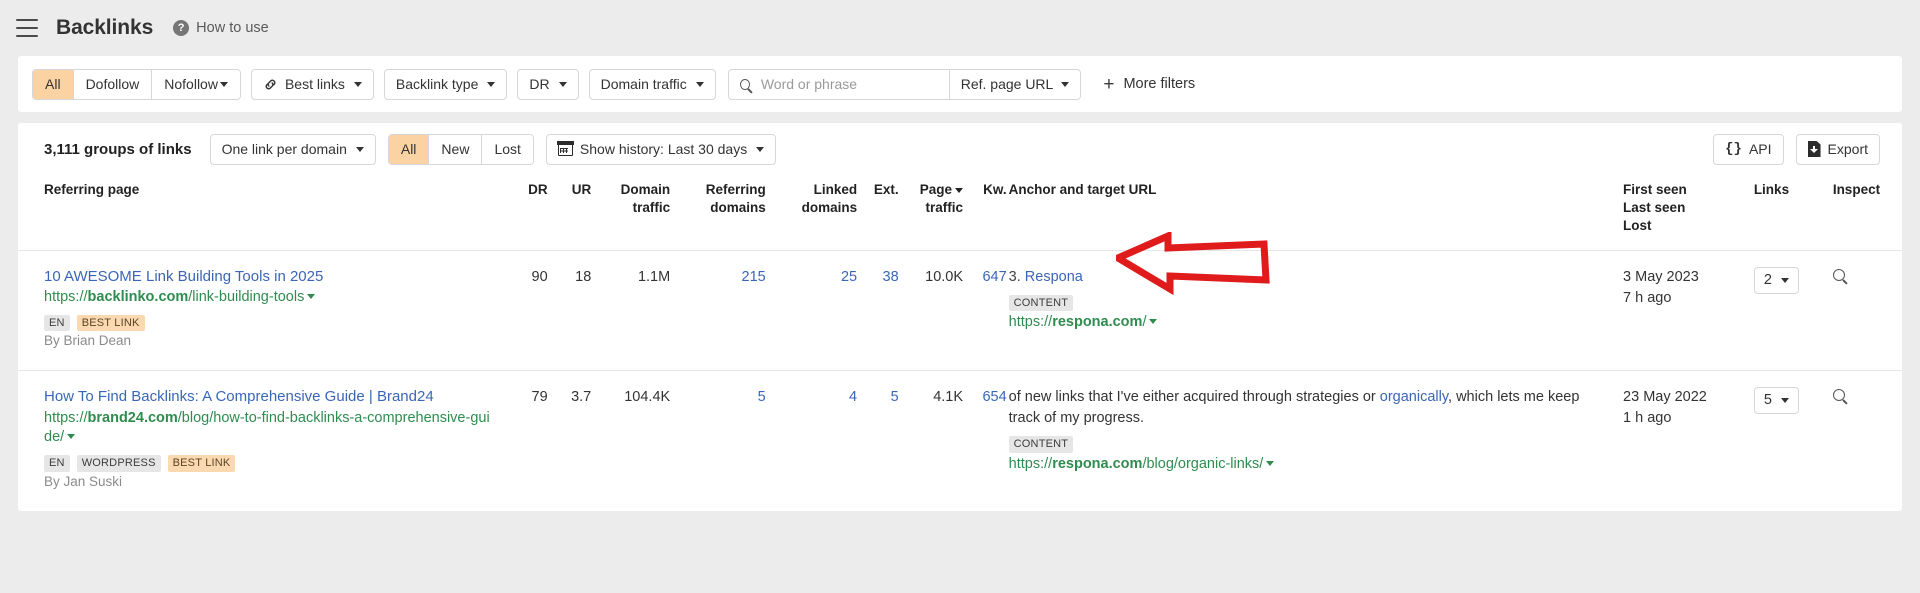  Describe the element at coordinates (1159, 84) in the screenshot. I see `more-filters-label: More filters` at that location.